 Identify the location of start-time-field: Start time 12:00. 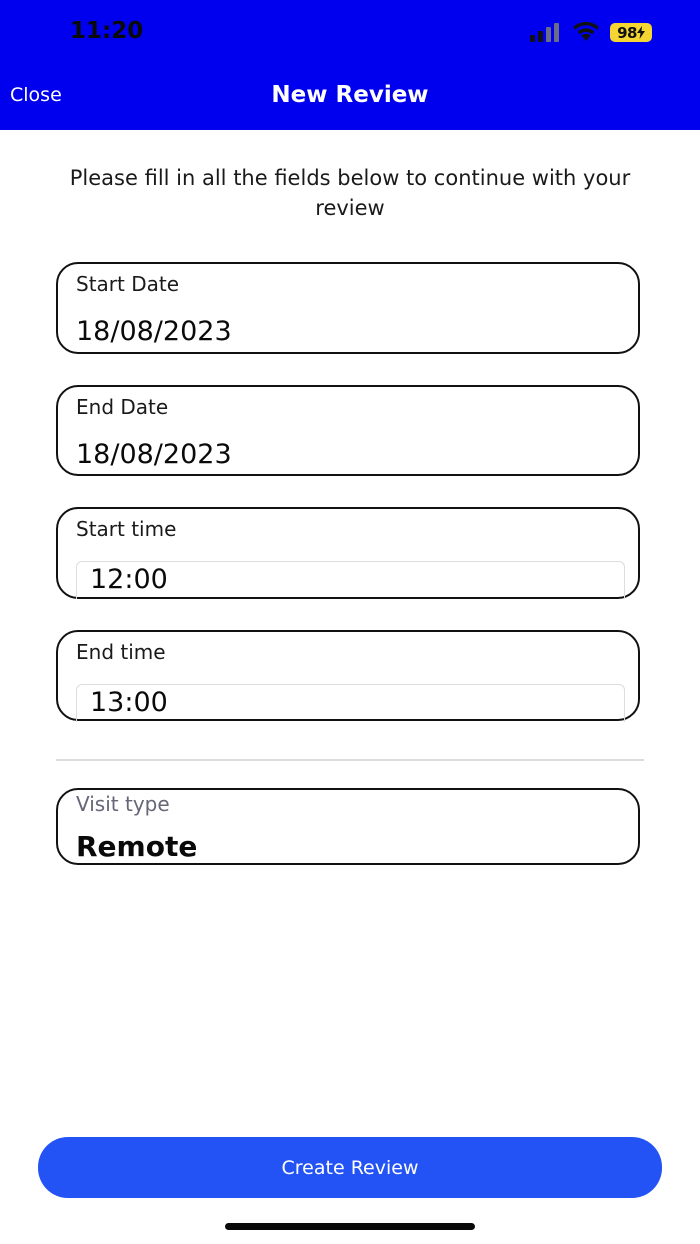
(348, 553).